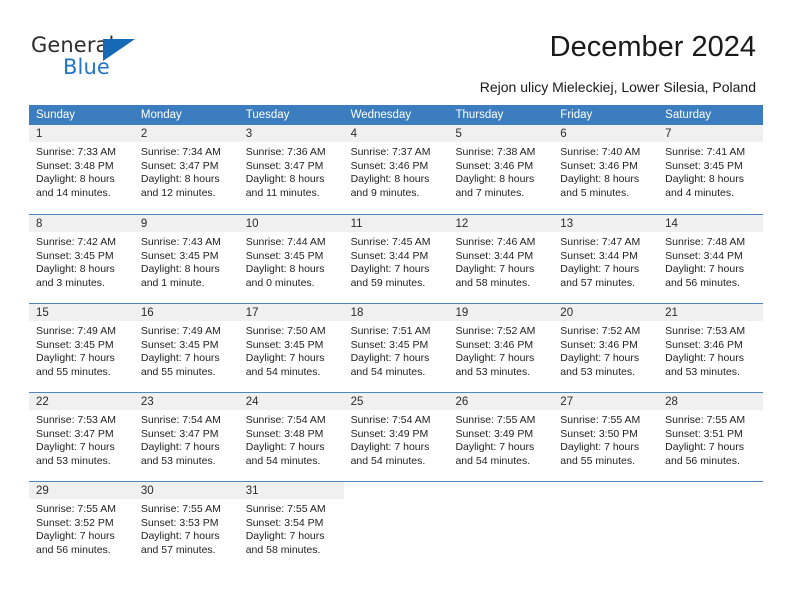  Describe the element at coordinates (180, 331) in the screenshot. I see `sunrise-text: Sunrise: 7:49 AM` at that location.